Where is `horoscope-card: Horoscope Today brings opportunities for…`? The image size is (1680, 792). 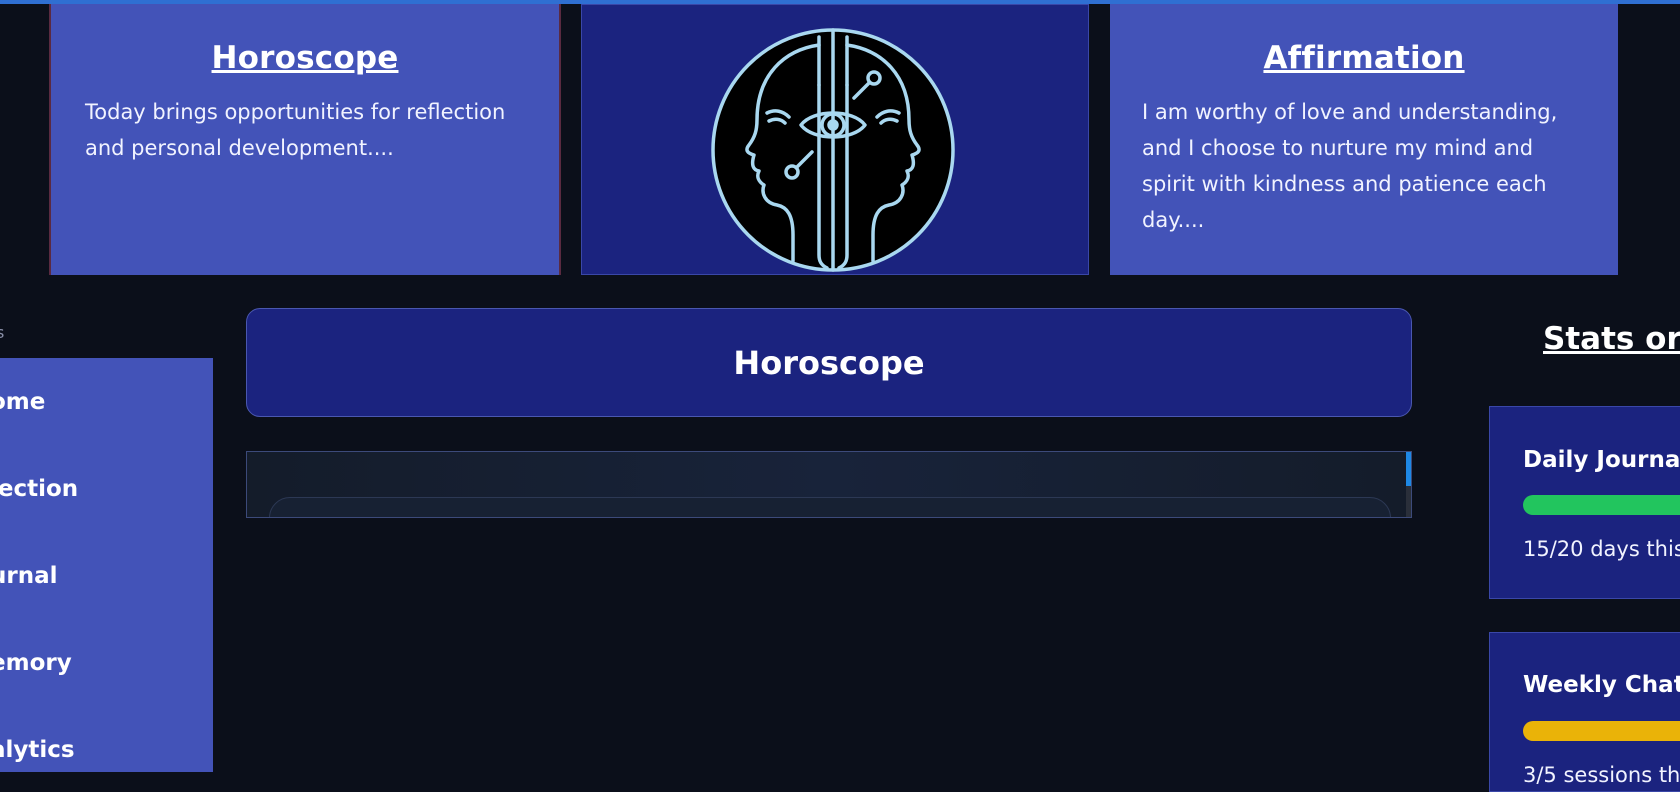 horoscope-card: Horoscope Today brings opportunities for… is located at coordinates (305, 139).